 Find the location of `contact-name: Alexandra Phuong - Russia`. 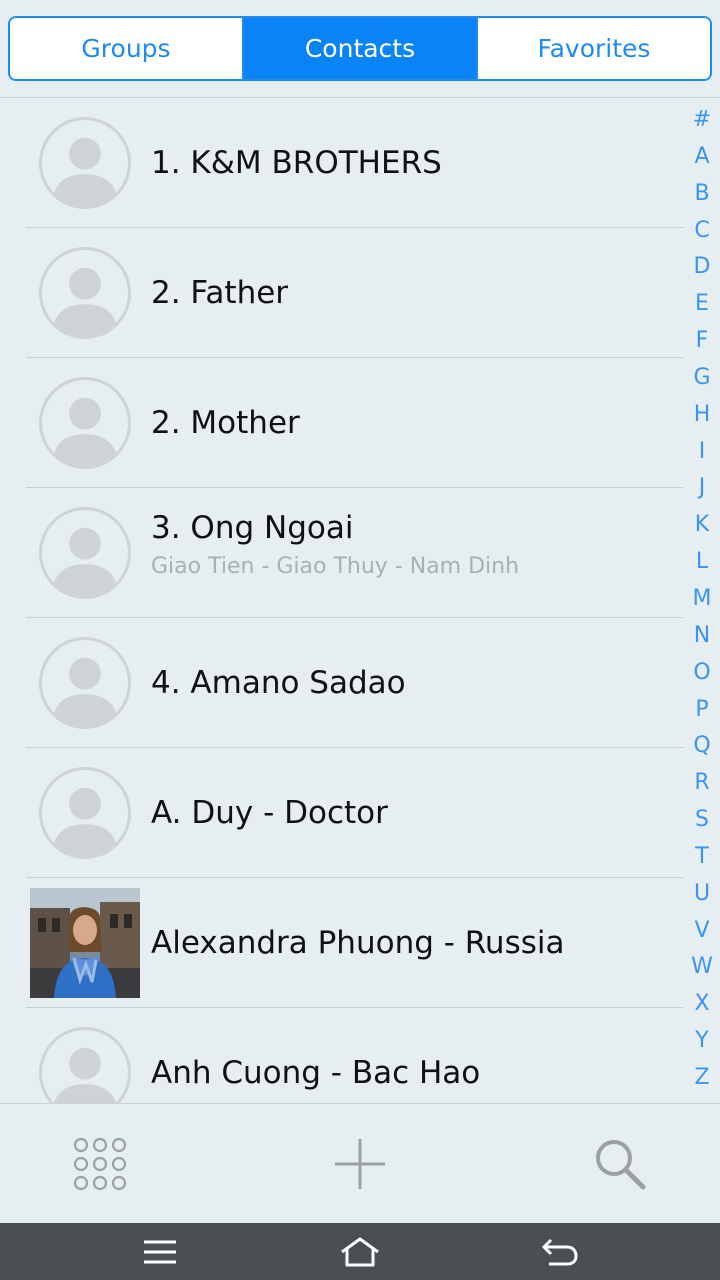

contact-name: Alexandra Phuong - Russia is located at coordinates (358, 943).